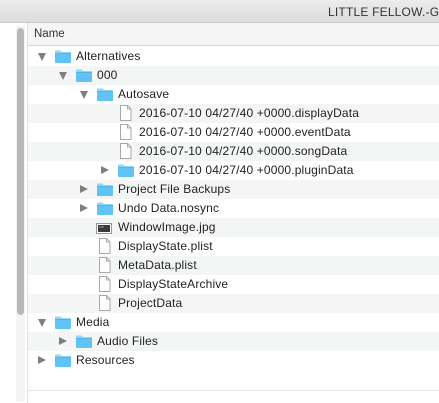  Describe the element at coordinates (219, 11) in the screenshot. I see `window-titlebar: LITTLE FELLOW.-GSV` at that location.